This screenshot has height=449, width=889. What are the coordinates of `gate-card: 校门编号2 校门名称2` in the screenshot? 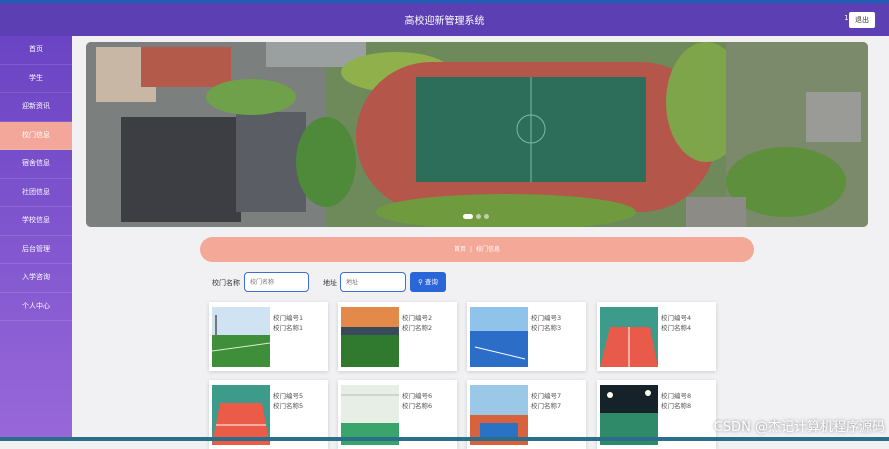 It's located at (397, 336).